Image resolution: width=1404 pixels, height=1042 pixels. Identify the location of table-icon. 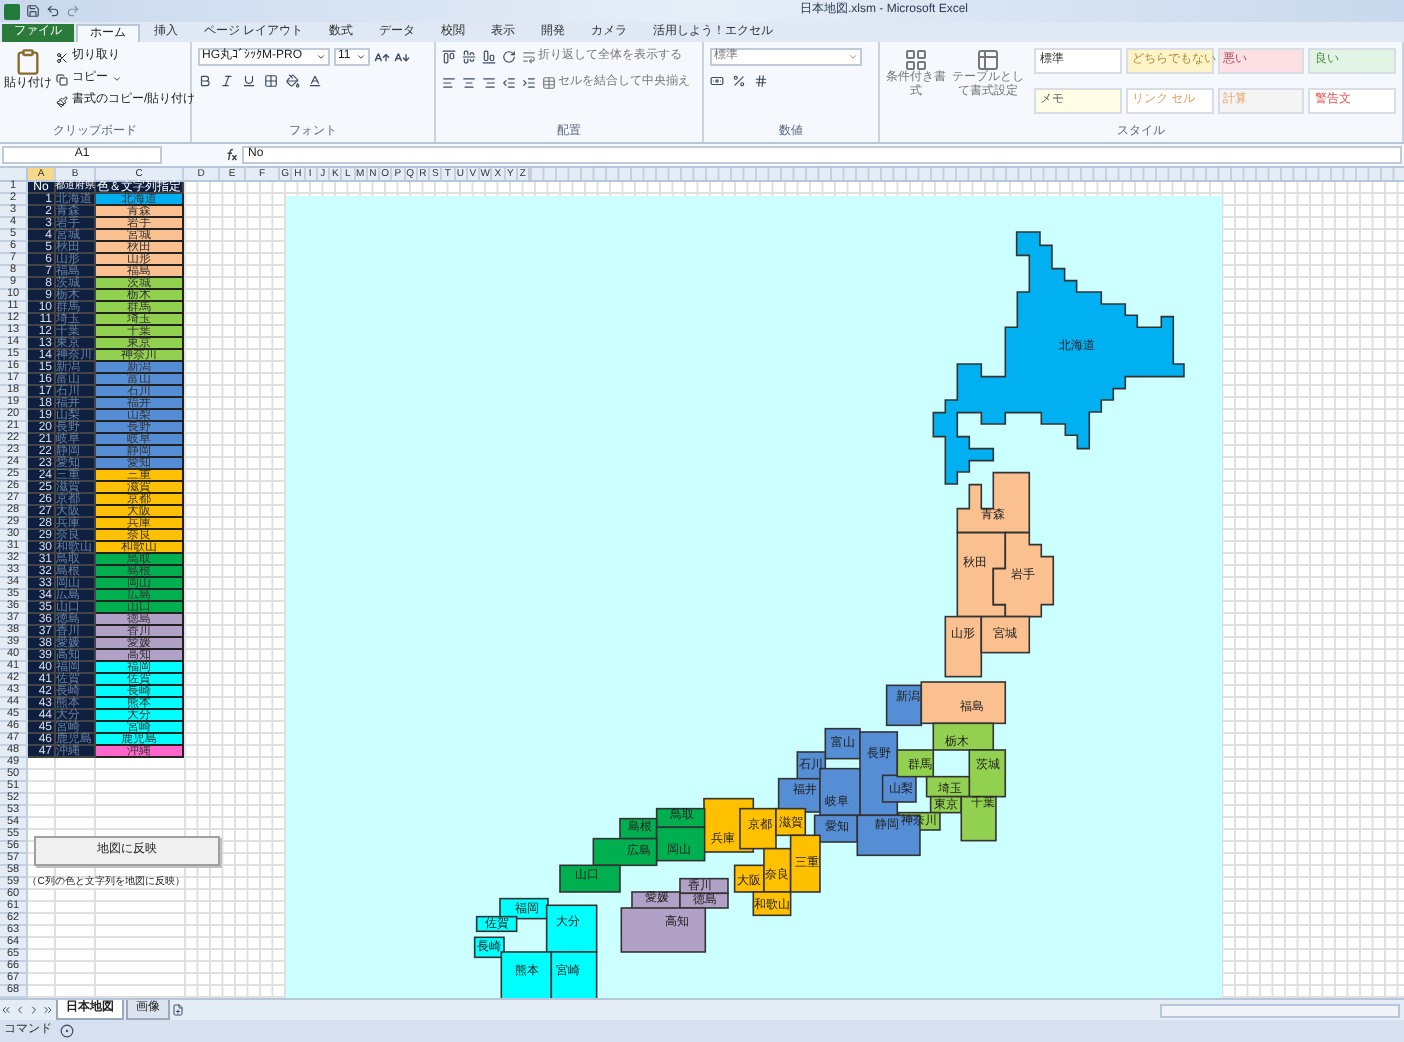
(988, 60).